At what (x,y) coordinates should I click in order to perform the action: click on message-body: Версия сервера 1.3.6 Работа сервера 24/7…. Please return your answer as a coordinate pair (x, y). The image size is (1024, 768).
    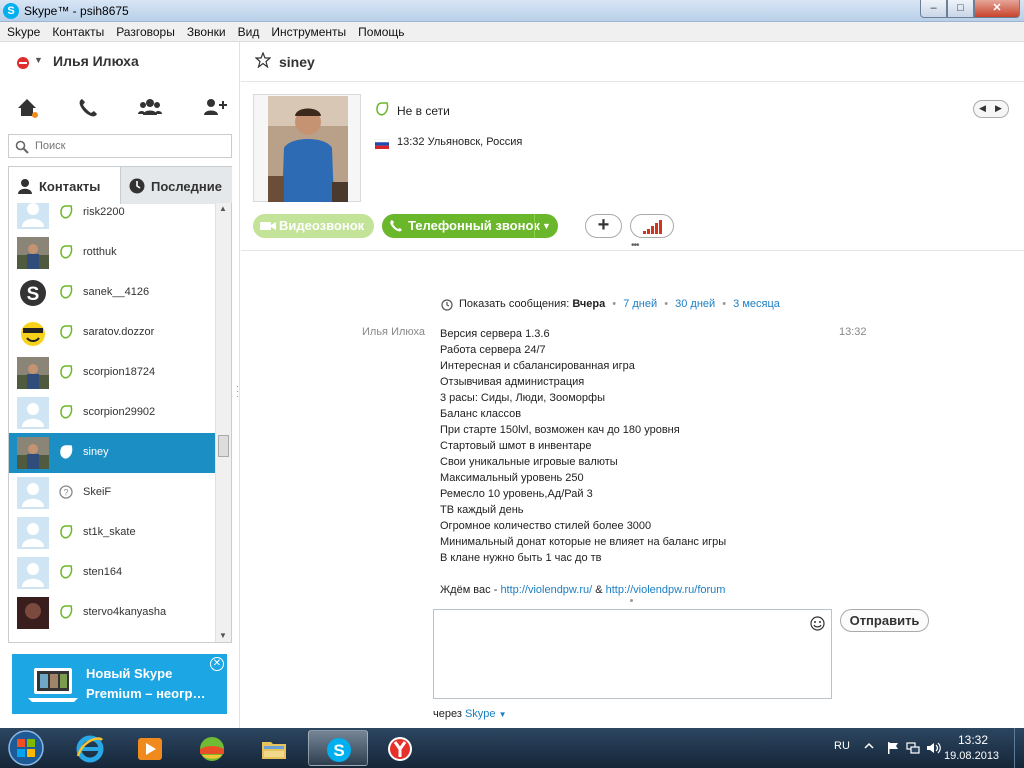
    Looking at the image, I should click on (650, 462).